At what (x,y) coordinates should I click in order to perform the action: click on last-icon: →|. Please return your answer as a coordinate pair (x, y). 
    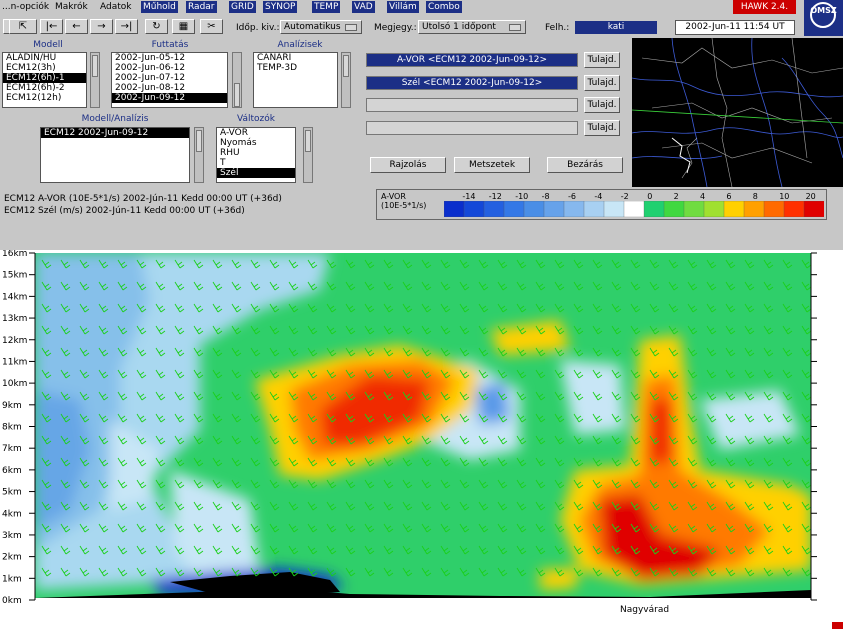
    Looking at the image, I should click on (126, 26).